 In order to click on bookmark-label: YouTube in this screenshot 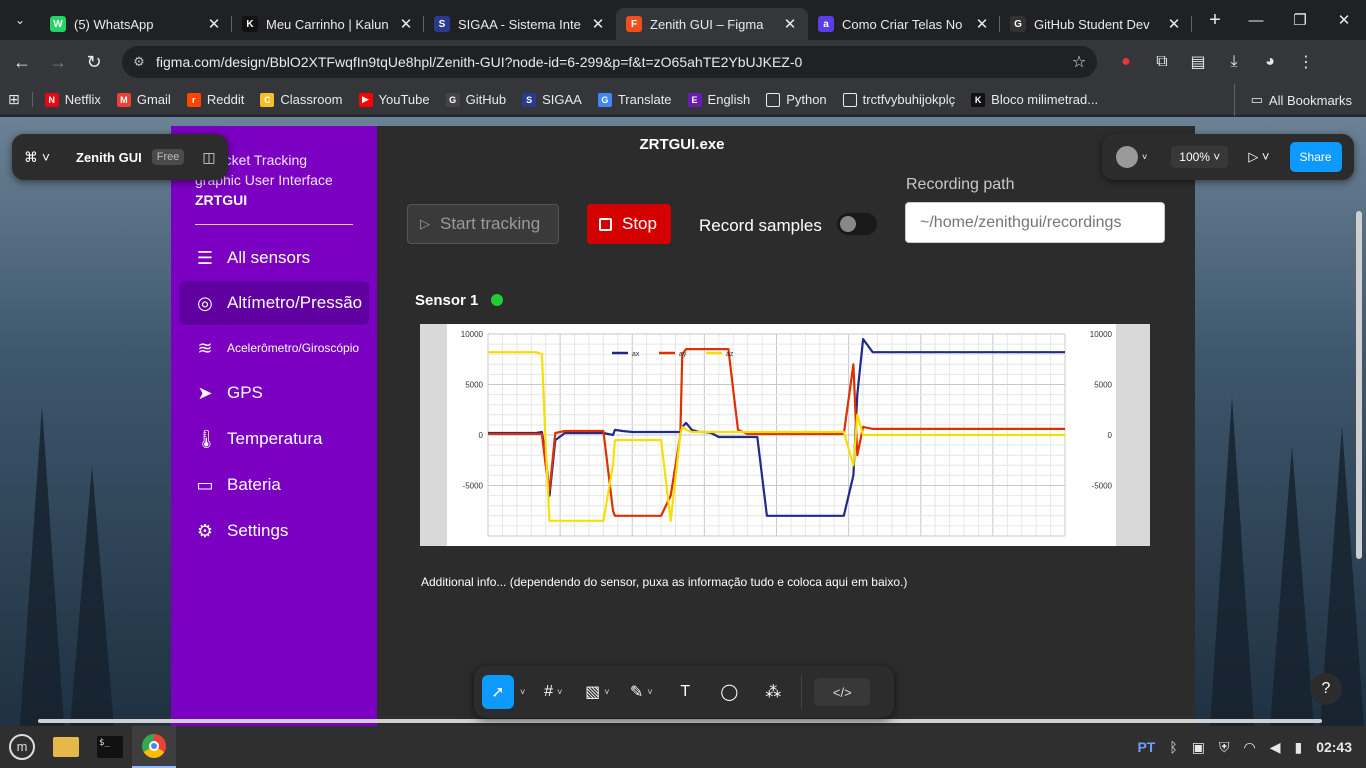, I will do `click(404, 99)`.